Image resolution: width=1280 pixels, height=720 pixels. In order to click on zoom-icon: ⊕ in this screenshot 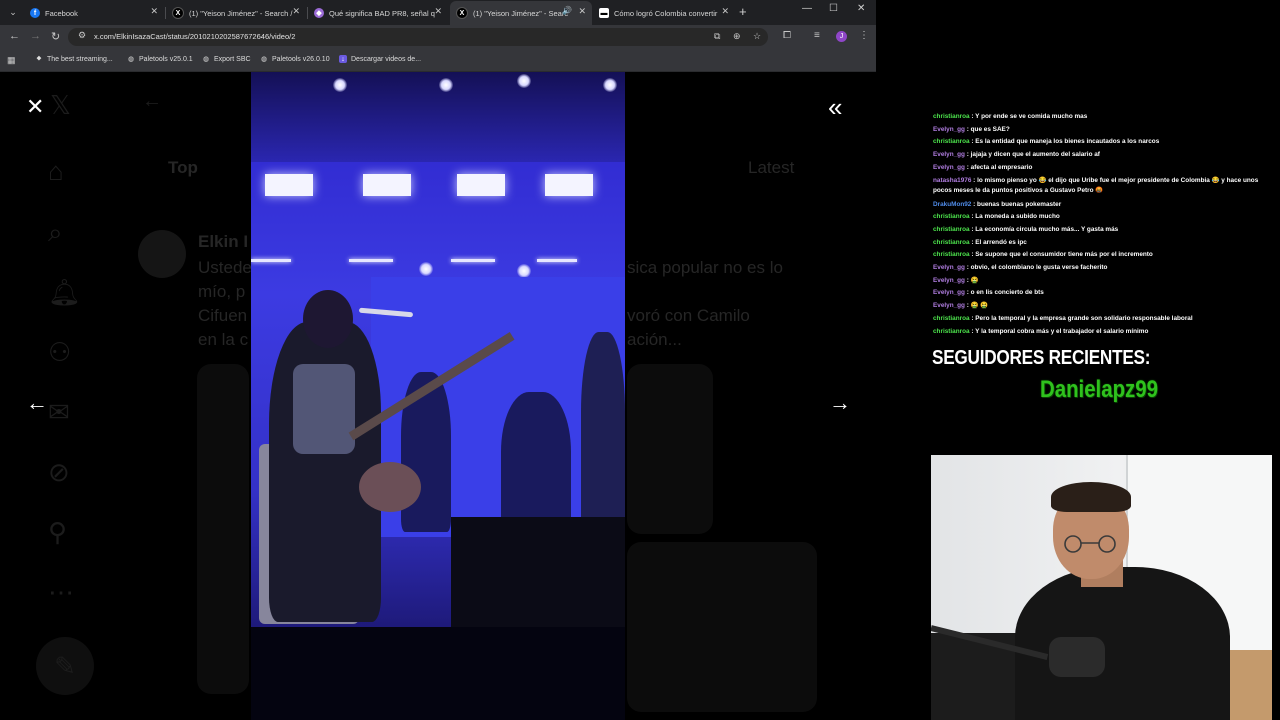, I will do `click(737, 36)`.